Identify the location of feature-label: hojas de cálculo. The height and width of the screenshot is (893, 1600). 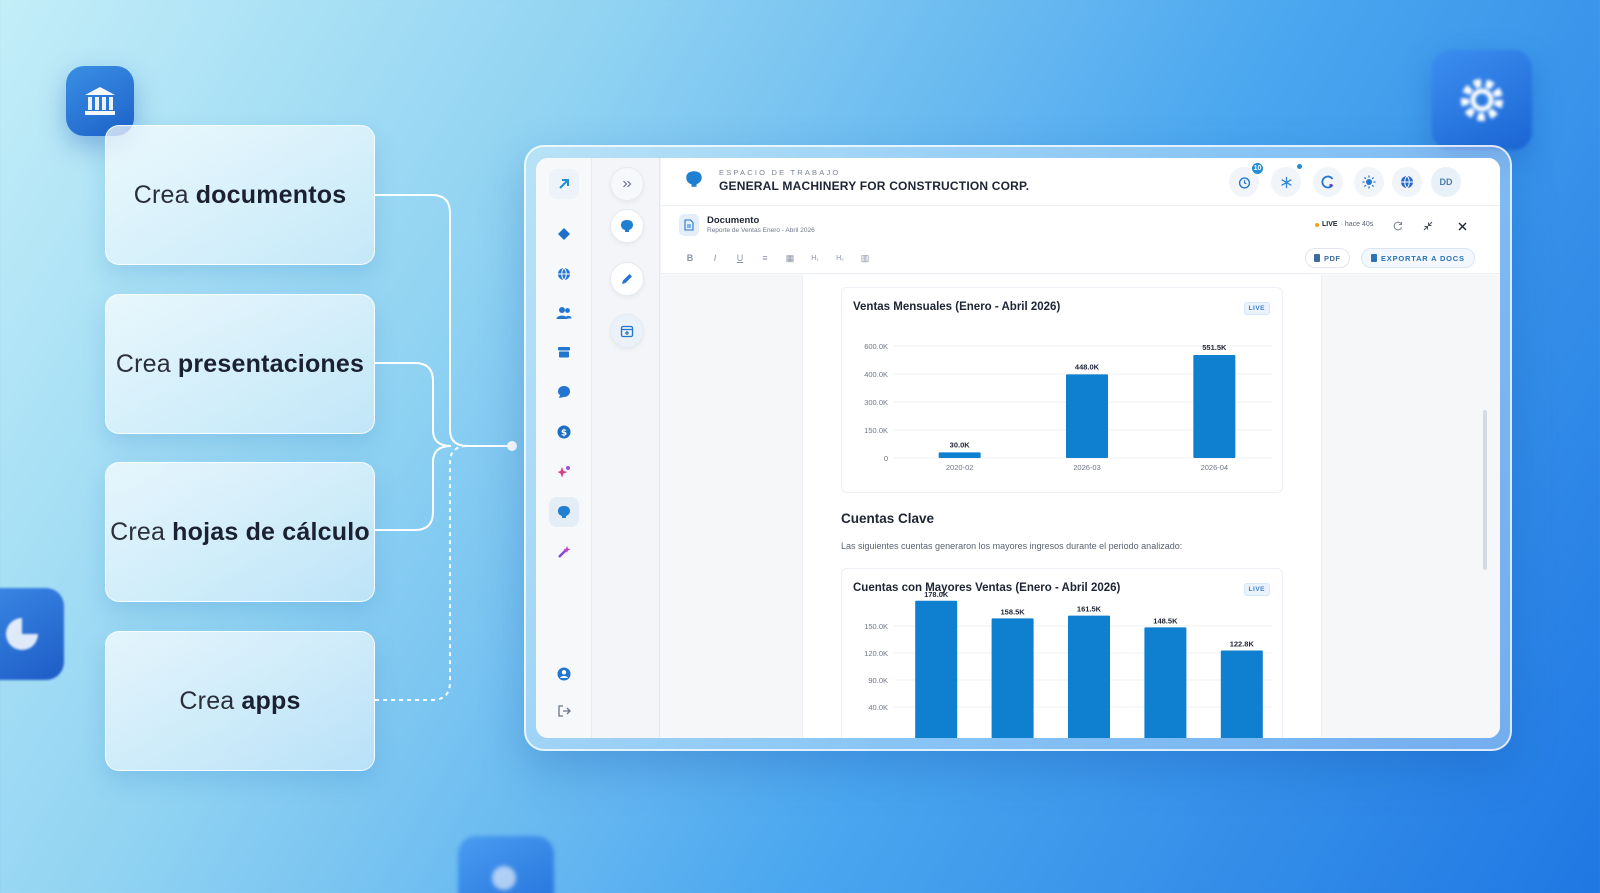
(271, 531).